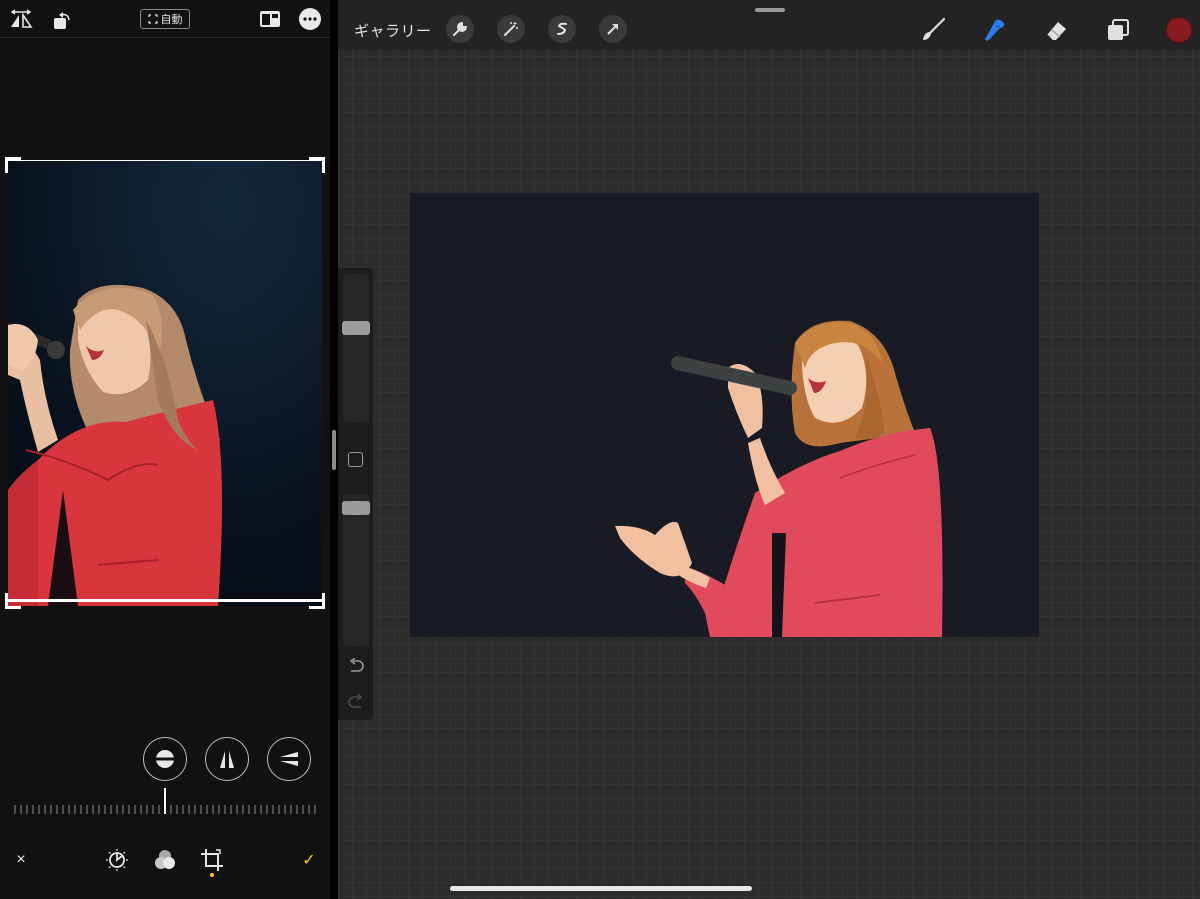  What do you see at coordinates (165, 600) in the screenshot?
I see `crop-edge-bottom` at bounding box center [165, 600].